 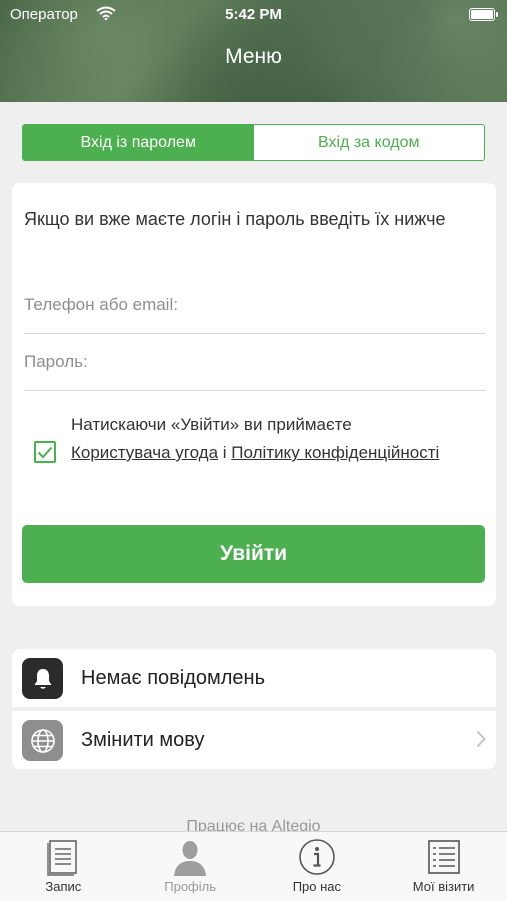 I want to click on checkmark-icon, so click(x=45, y=452).